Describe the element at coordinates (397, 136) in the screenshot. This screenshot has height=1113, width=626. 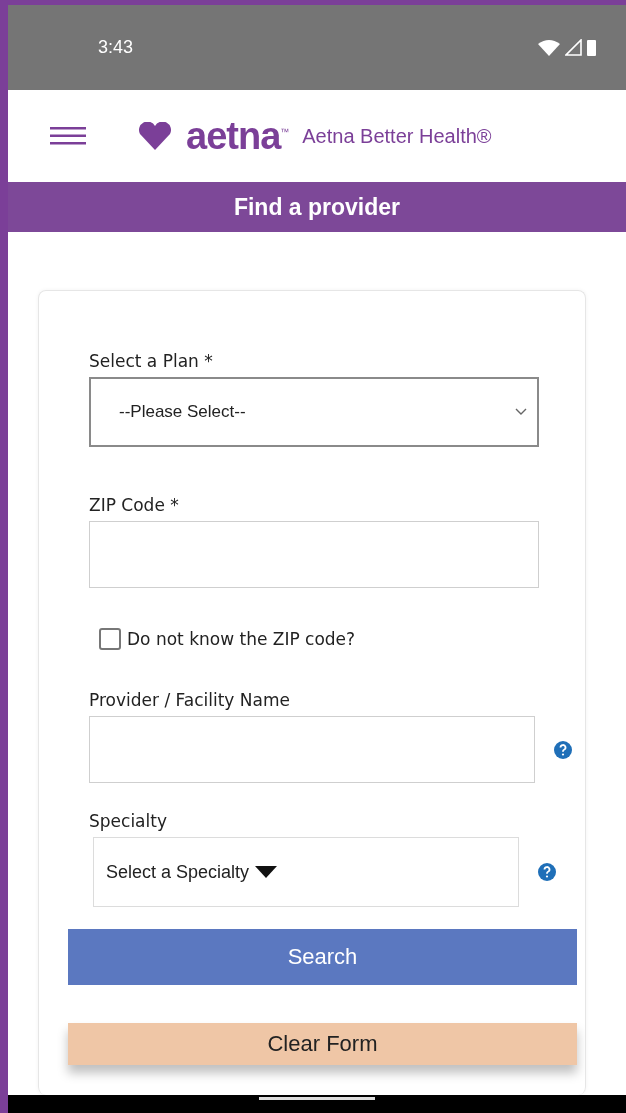
I see `brand-name: Aetna Better Health®` at that location.